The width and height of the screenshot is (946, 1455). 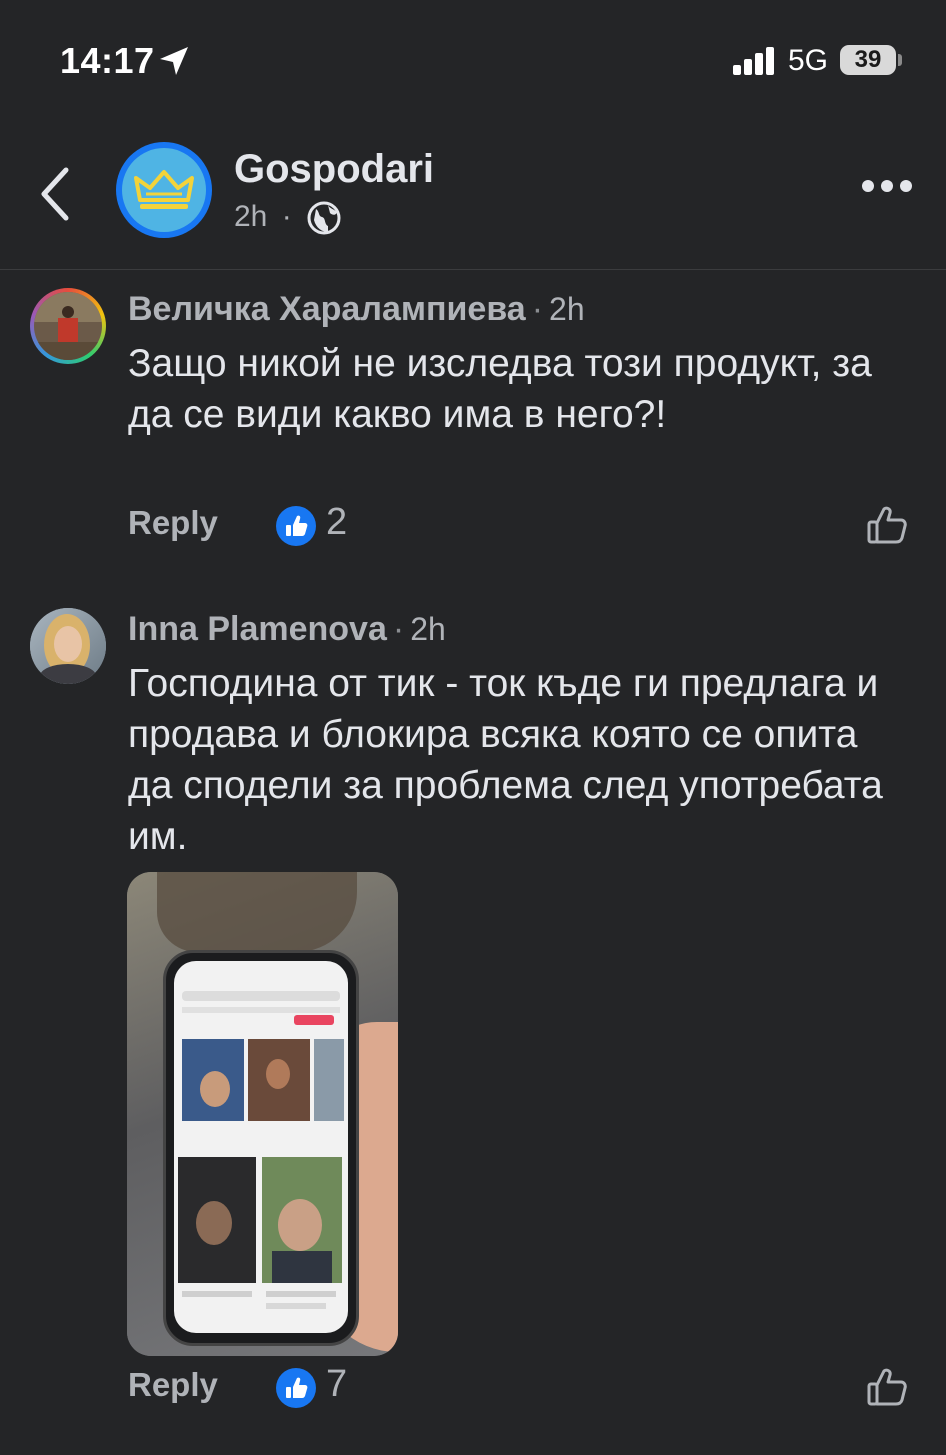 What do you see at coordinates (327, 309) in the screenshot?
I see `comment-author: Величка Харалампиева` at bounding box center [327, 309].